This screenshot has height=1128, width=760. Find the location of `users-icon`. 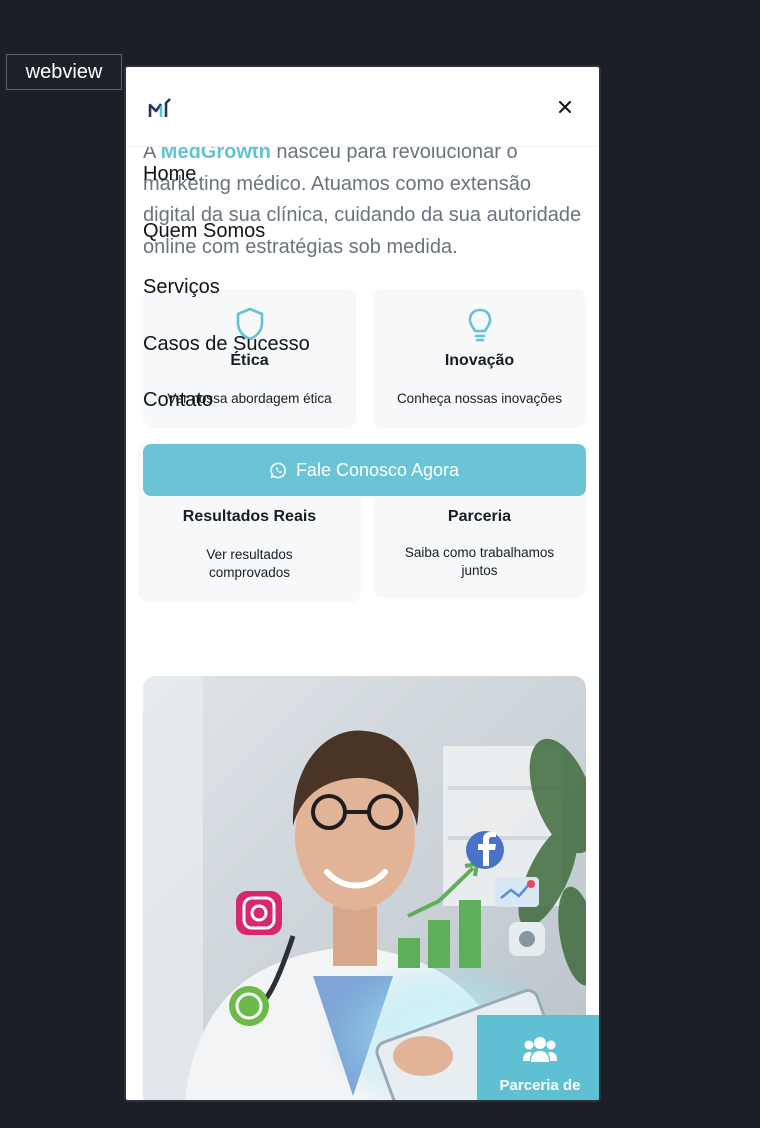

users-icon is located at coordinates (540, 1049).